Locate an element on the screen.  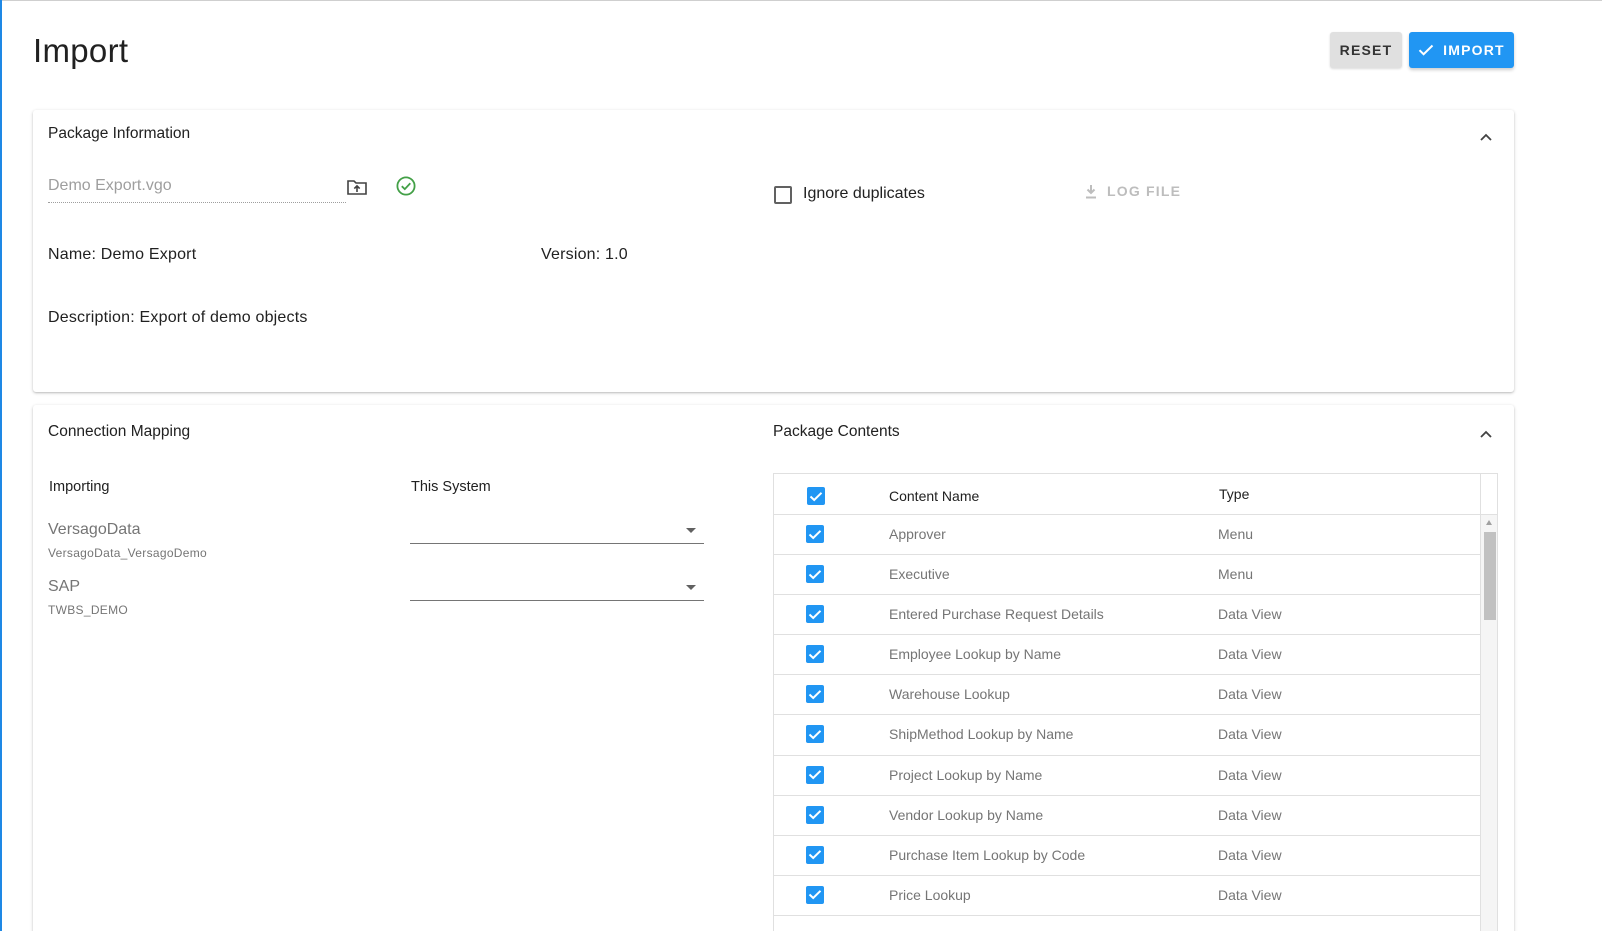
package-information-title: Package Information is located at coordinates (119, 133).